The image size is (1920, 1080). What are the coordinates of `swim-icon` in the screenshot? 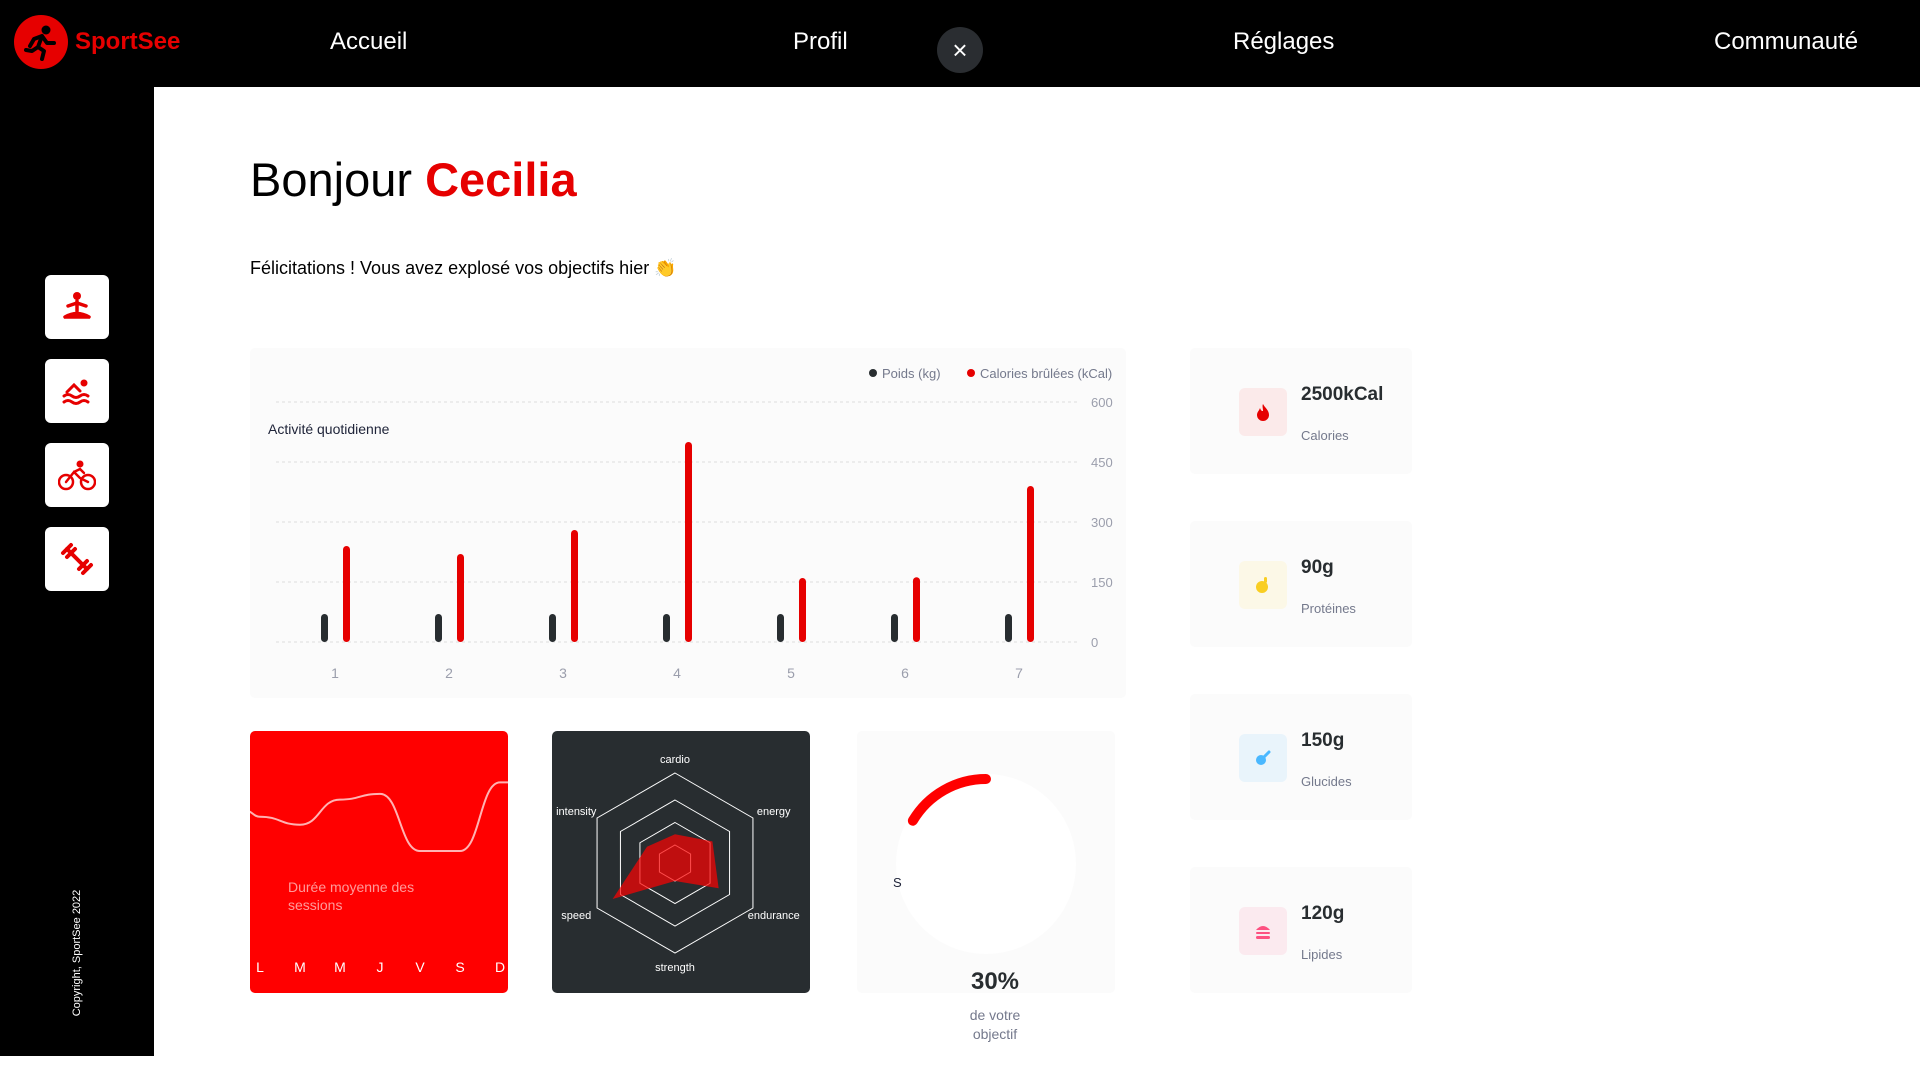 It's located at (76, 392).